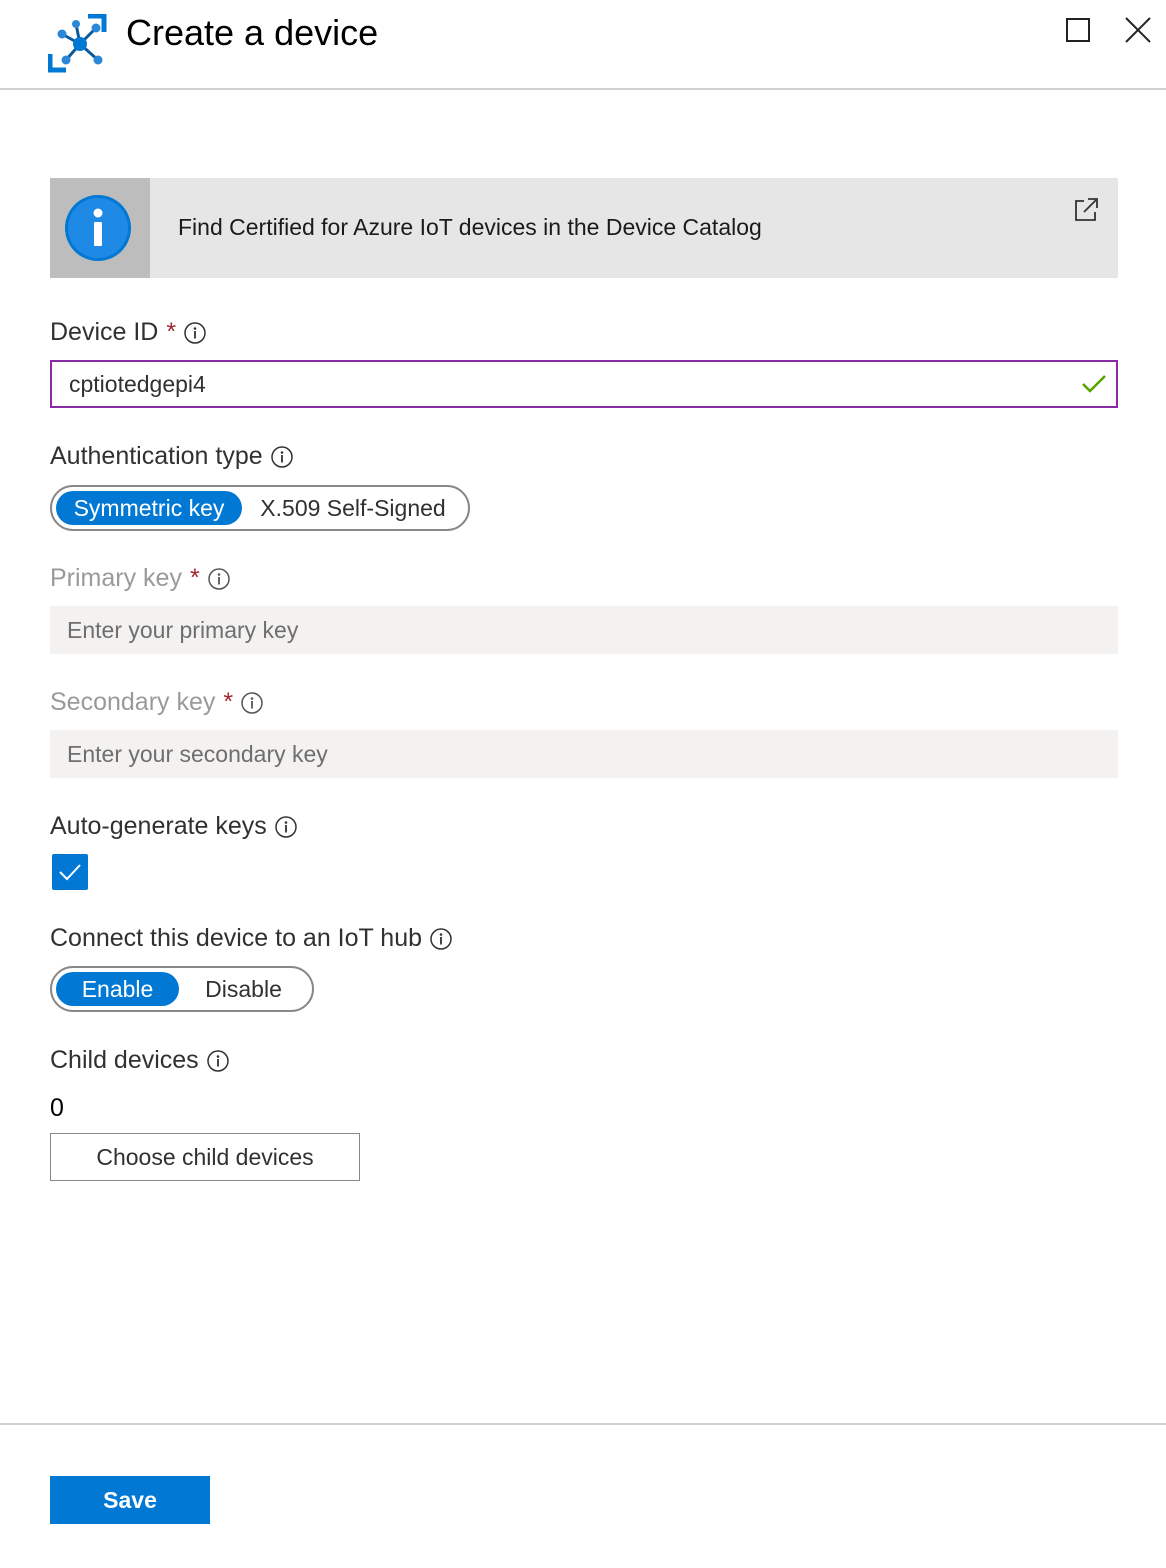 The height and width of the screenshot is (1568, 1166). I want to click on device-id-label: Device ID *, so click(128, 332).